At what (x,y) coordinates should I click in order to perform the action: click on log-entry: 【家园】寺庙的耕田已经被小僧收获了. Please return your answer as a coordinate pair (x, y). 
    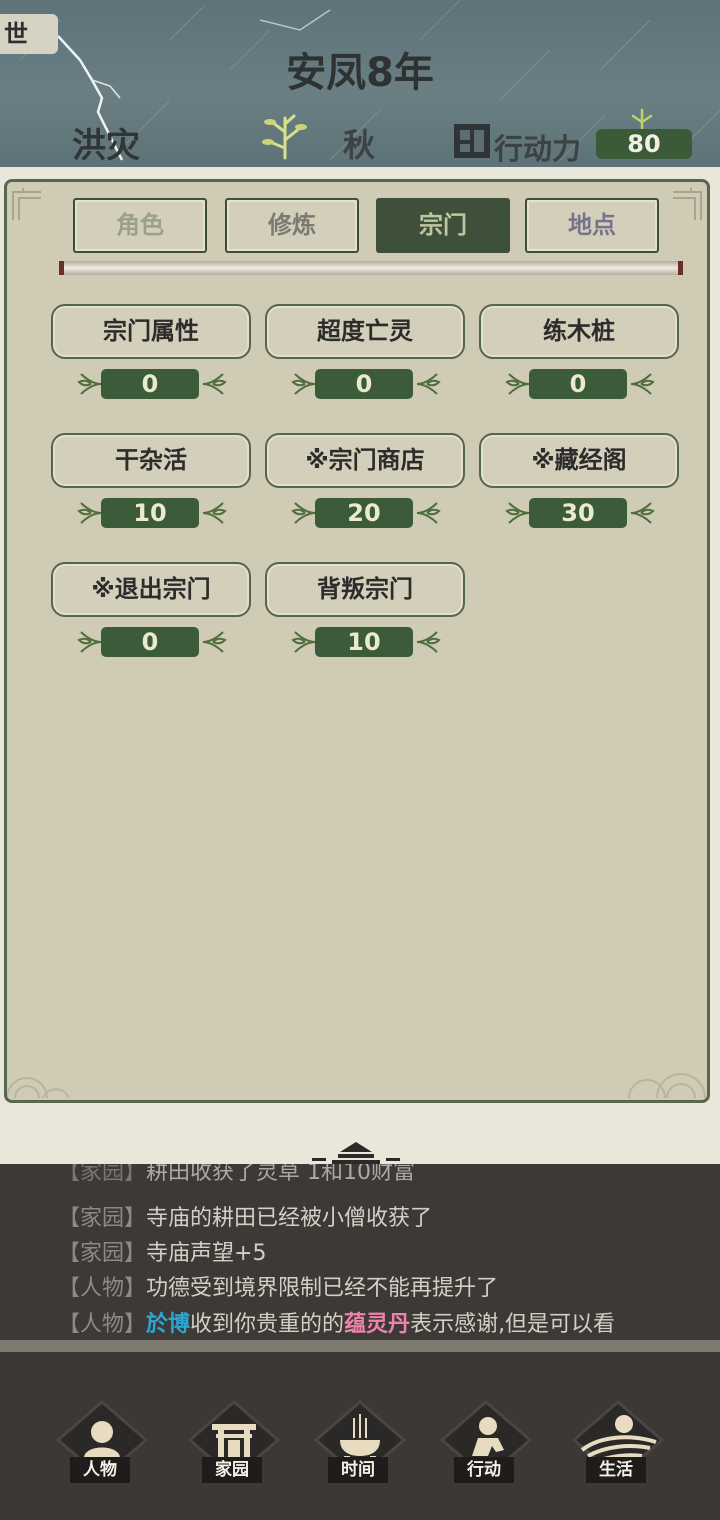
    Looking at the image, I should click on (245, 1218).